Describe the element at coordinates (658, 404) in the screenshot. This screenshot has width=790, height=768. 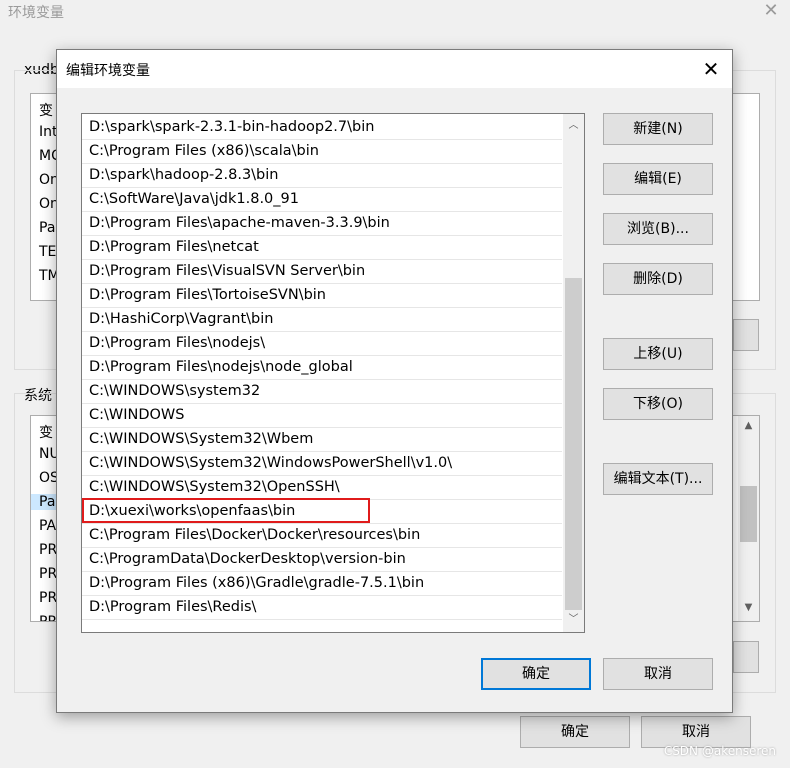
I see `move-down-button: 下移(O)` at that location.